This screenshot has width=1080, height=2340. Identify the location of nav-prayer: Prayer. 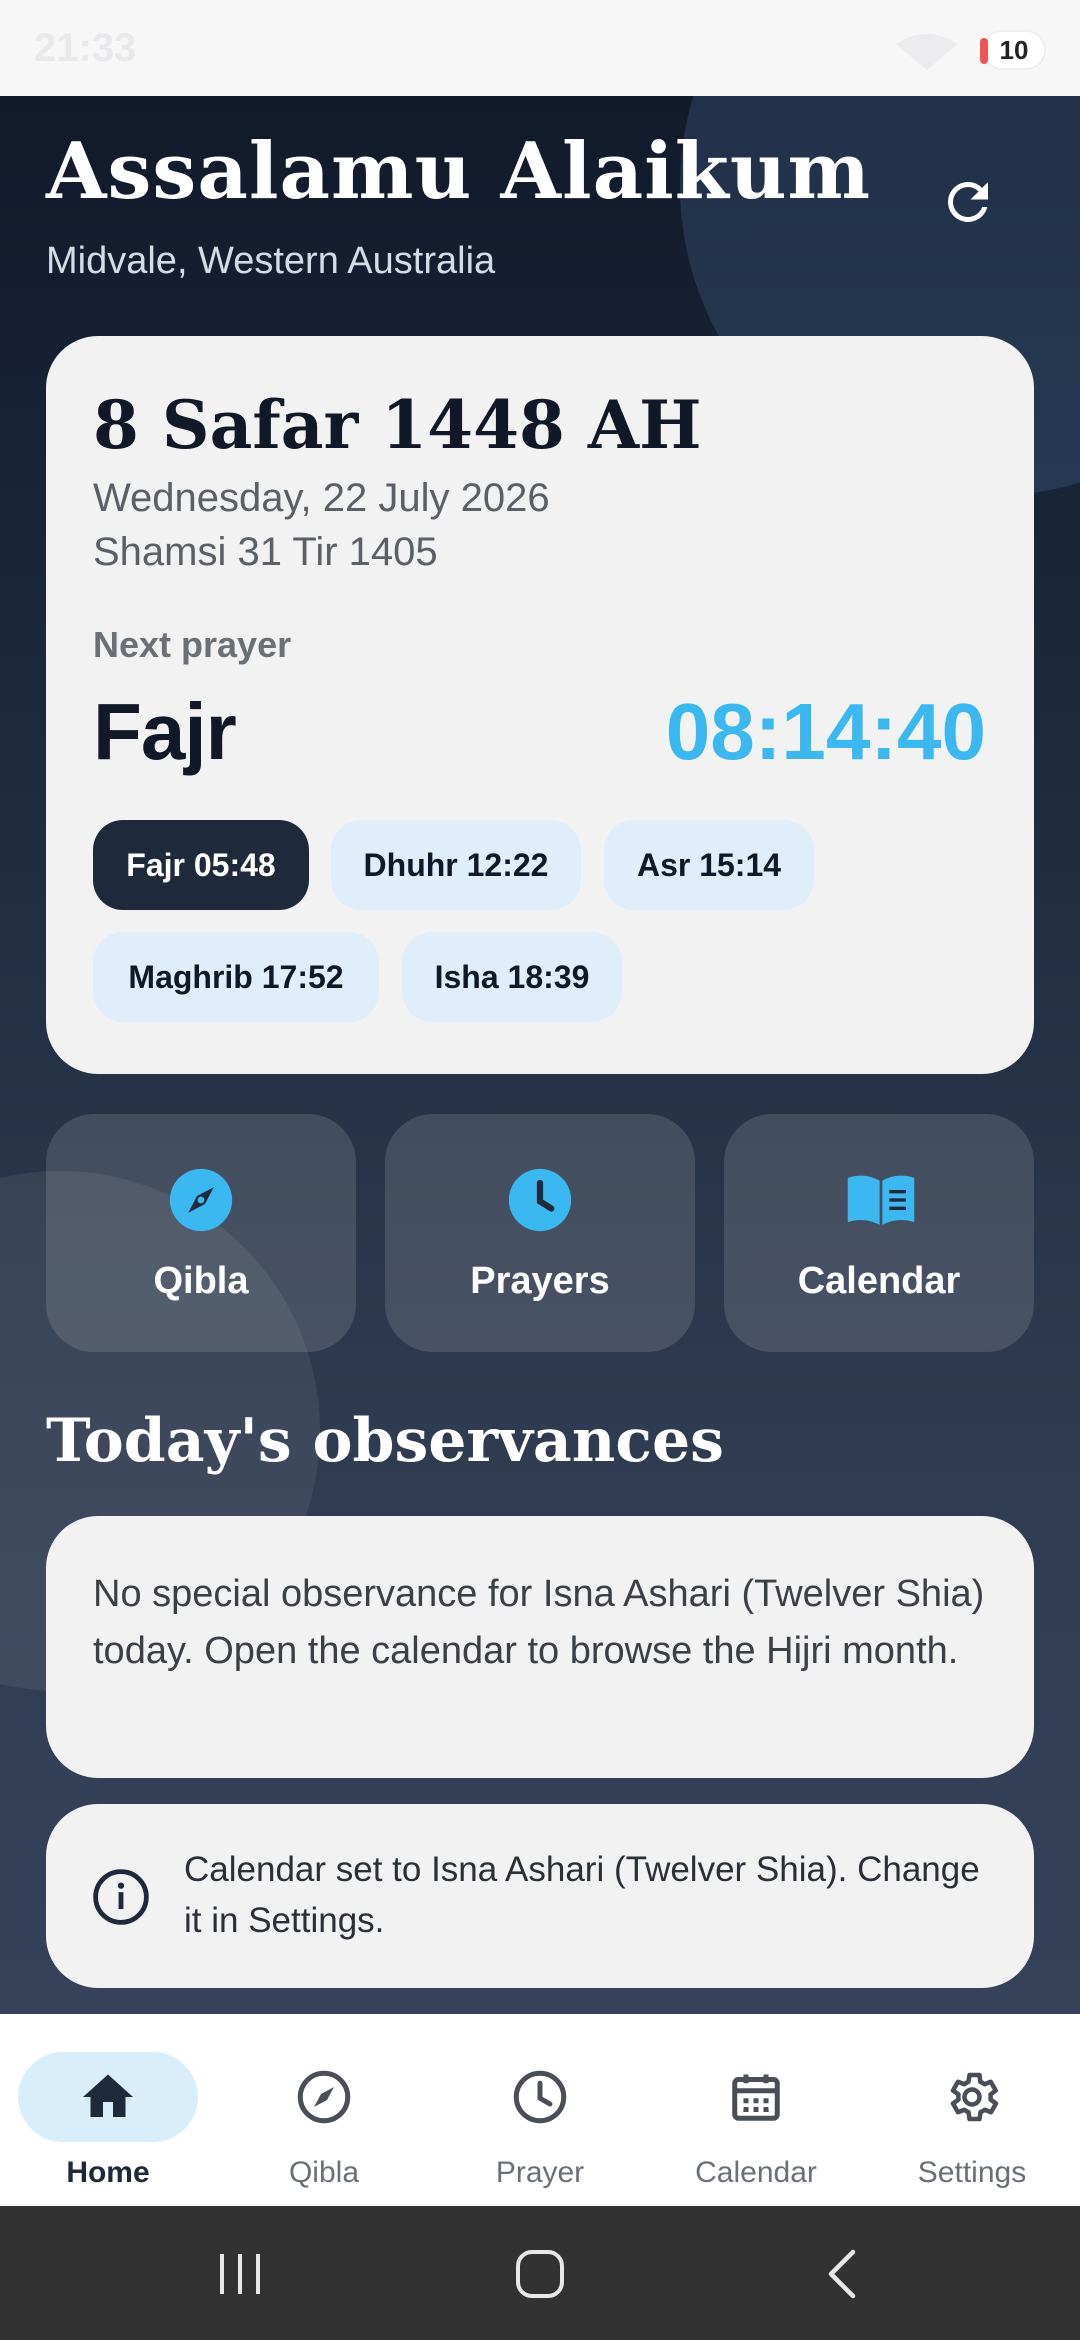
(540, 2116).